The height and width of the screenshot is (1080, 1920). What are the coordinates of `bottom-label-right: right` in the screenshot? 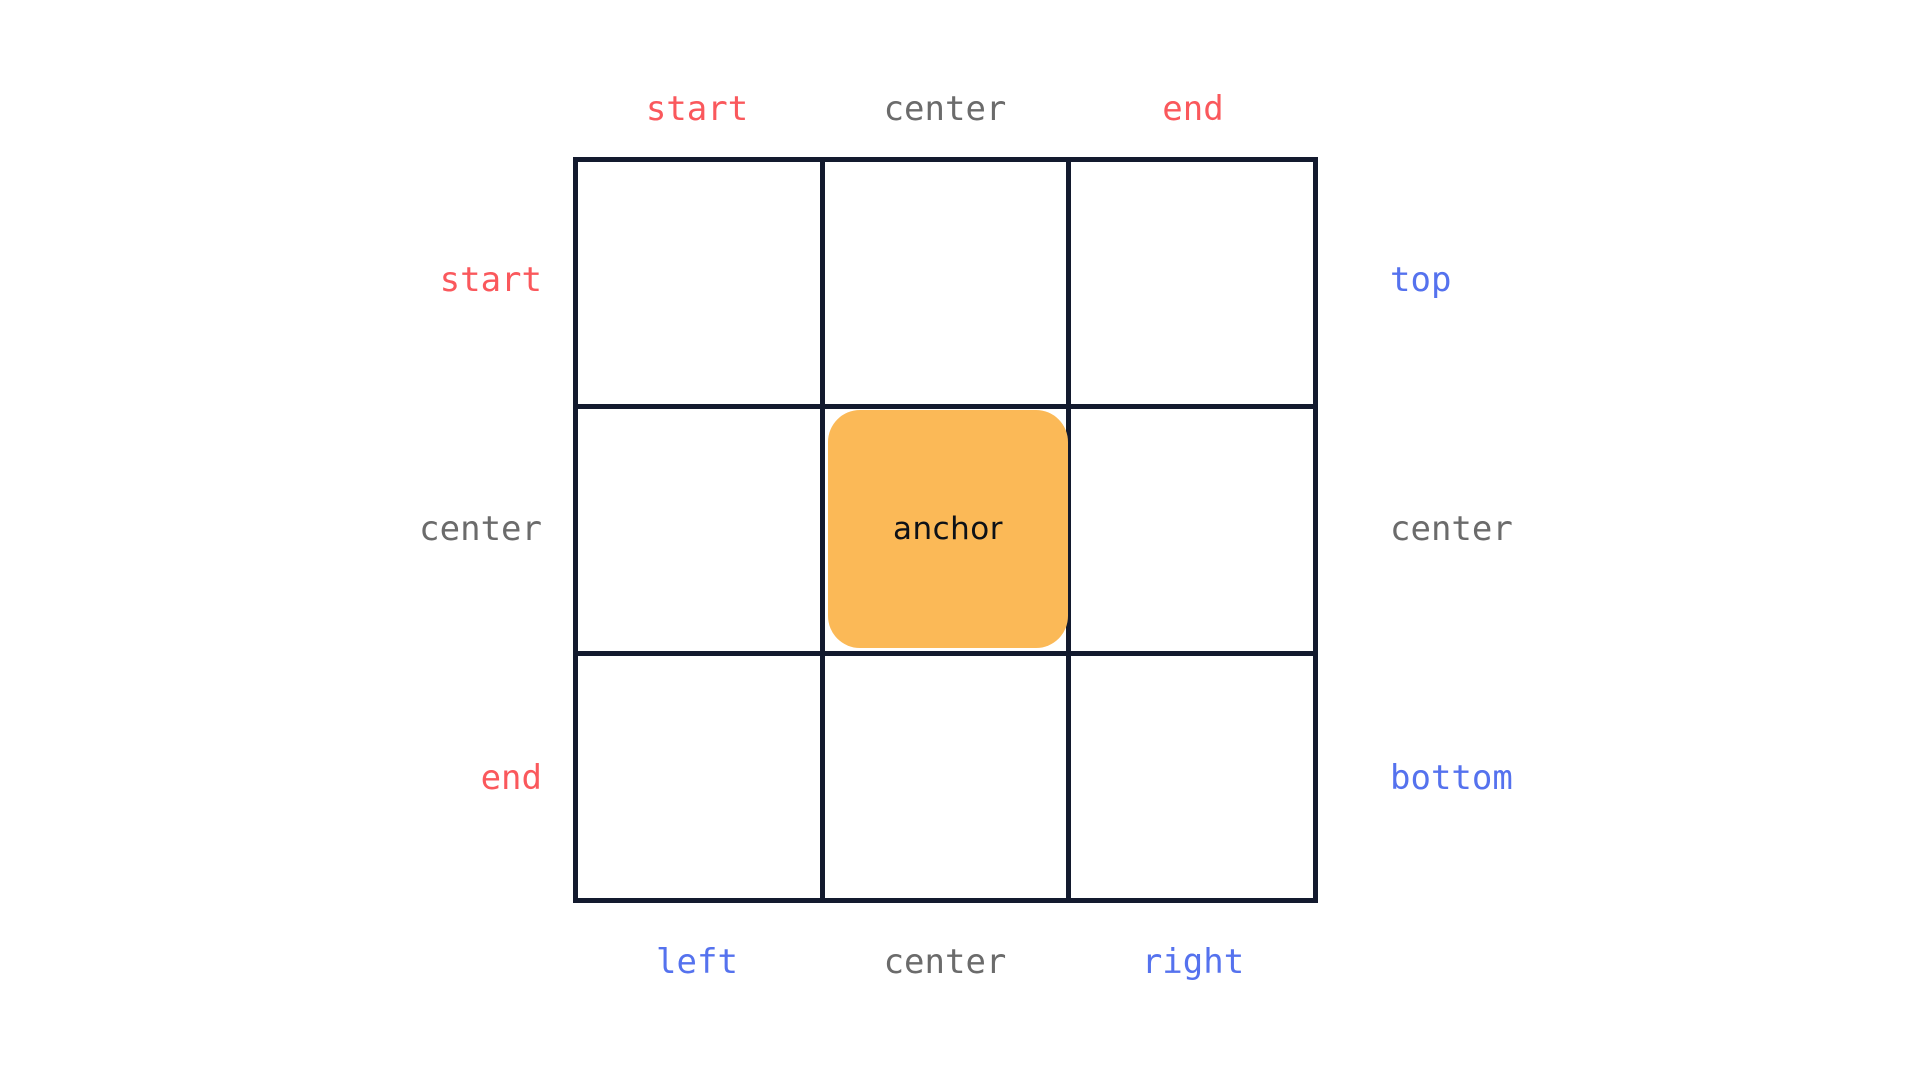 It's located at (1193, 962).